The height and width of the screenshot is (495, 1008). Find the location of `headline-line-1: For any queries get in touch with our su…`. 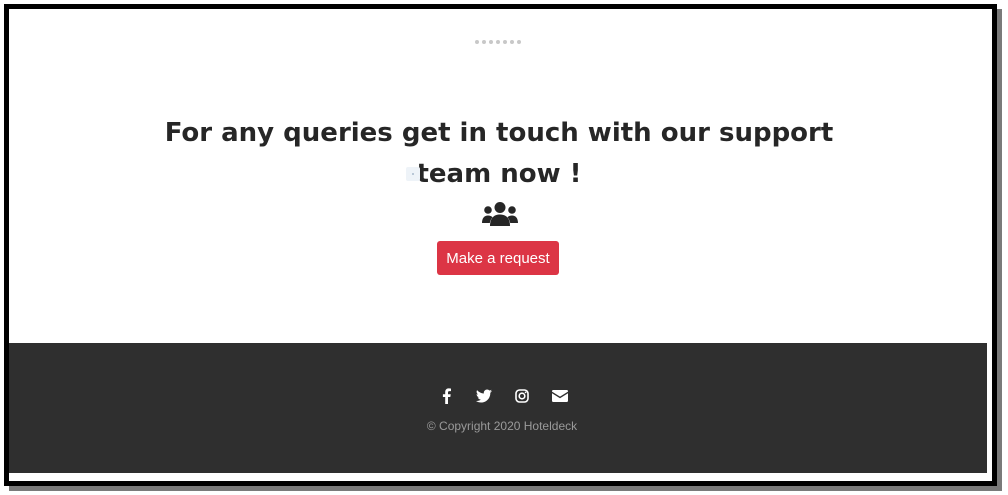

headline-line-1: For any queries get in touch with our su… is located at coordinates (499, 133).